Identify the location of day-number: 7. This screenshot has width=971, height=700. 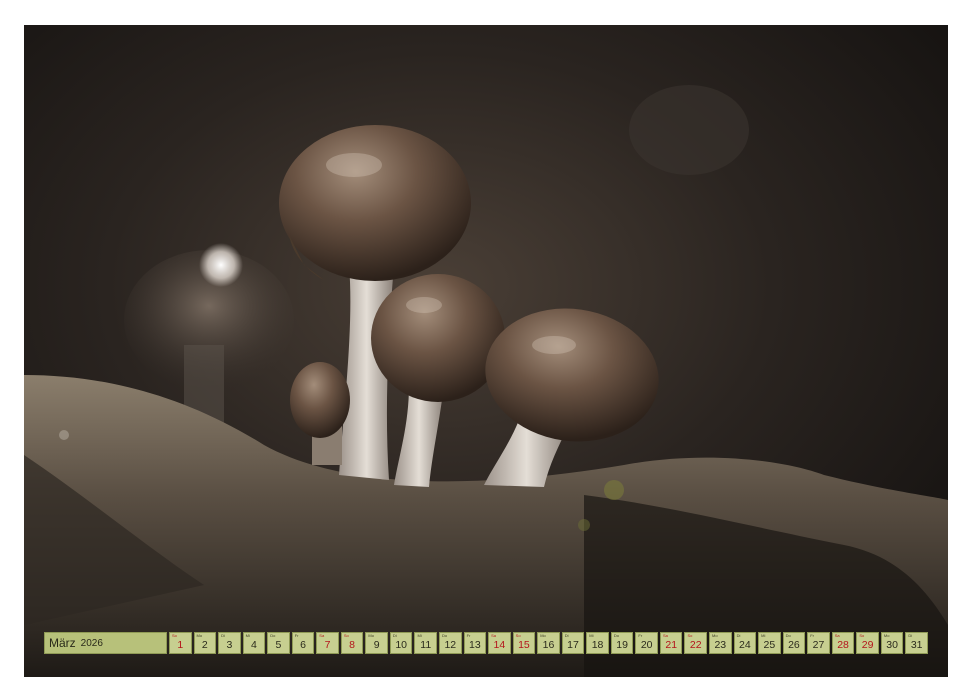
(327, 645).